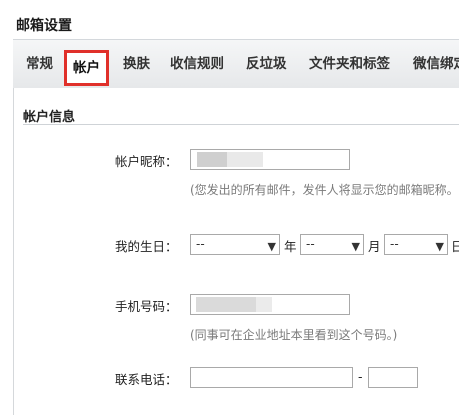 The image size is (459, 415). I want to click on tab-skin: 换肤, so click(136, 64).